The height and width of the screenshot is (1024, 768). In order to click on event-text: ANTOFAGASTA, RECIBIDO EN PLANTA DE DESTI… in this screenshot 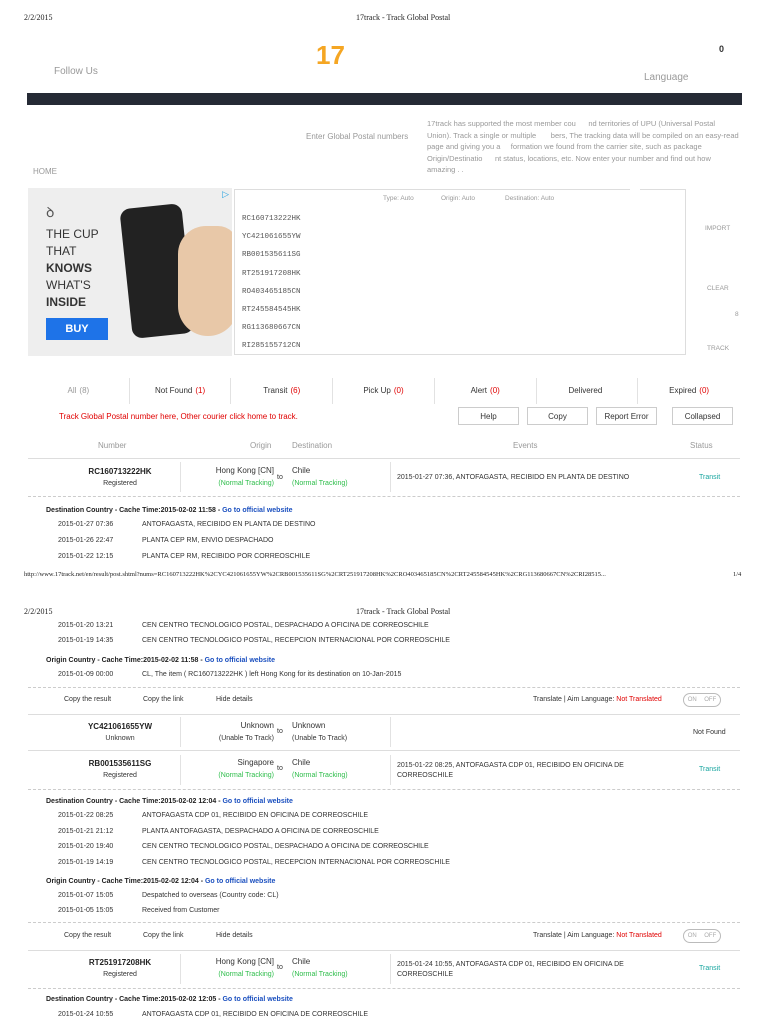, I will do `click(229, 524)`.